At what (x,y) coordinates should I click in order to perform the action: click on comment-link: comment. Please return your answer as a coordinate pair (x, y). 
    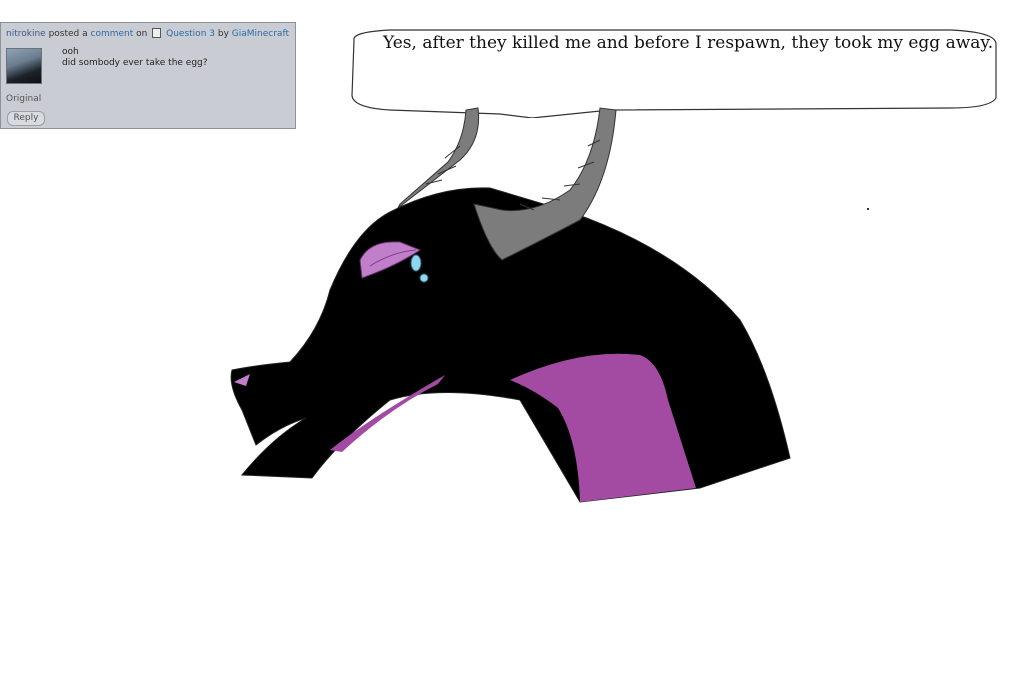
    Looking at the image, I should click on (112, 34).